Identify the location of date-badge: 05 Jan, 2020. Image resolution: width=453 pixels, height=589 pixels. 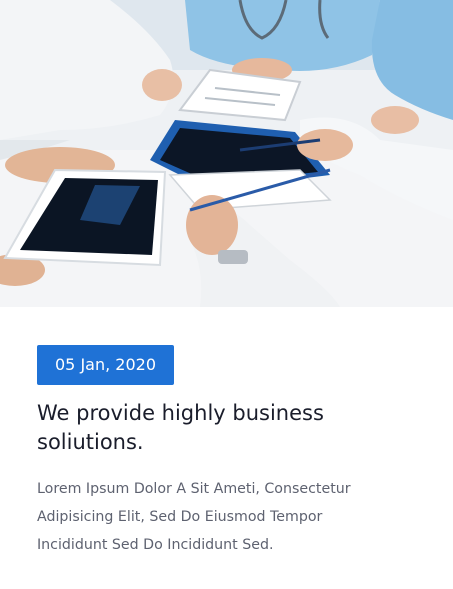
(105, 365).